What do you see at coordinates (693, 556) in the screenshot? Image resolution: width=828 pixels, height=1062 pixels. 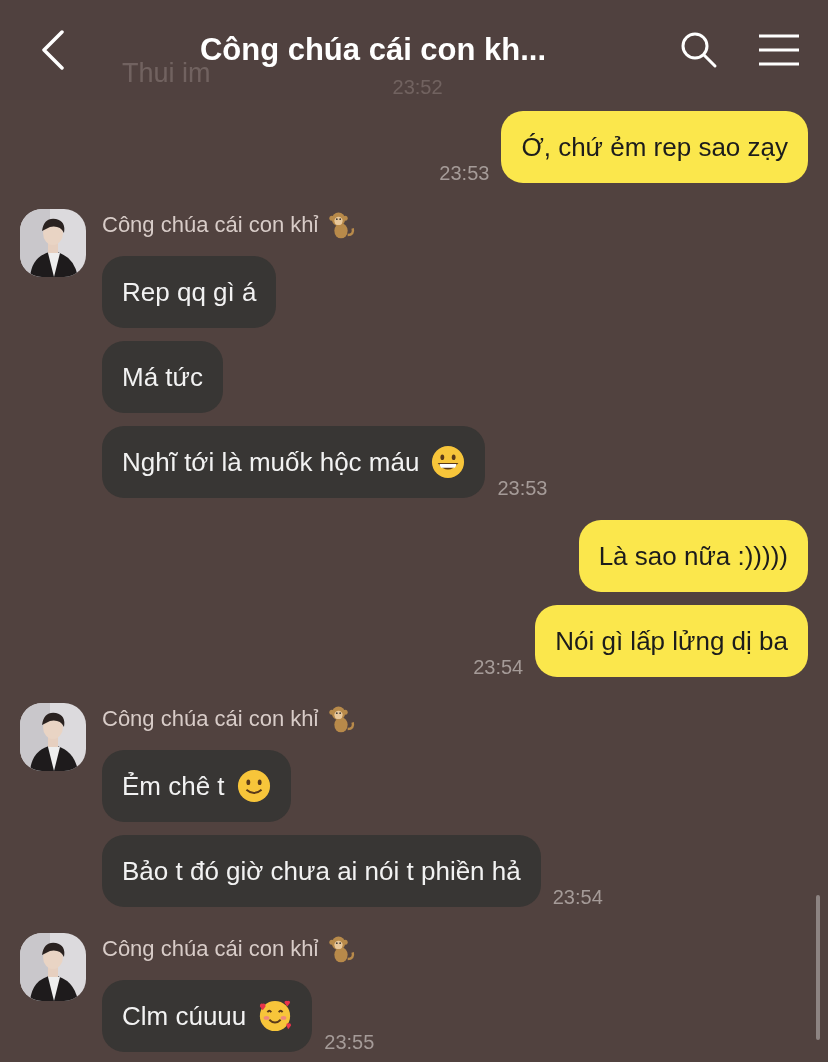 I see `message-bubble: Là sao nữa :)))))` at bounding box center [693, 556].